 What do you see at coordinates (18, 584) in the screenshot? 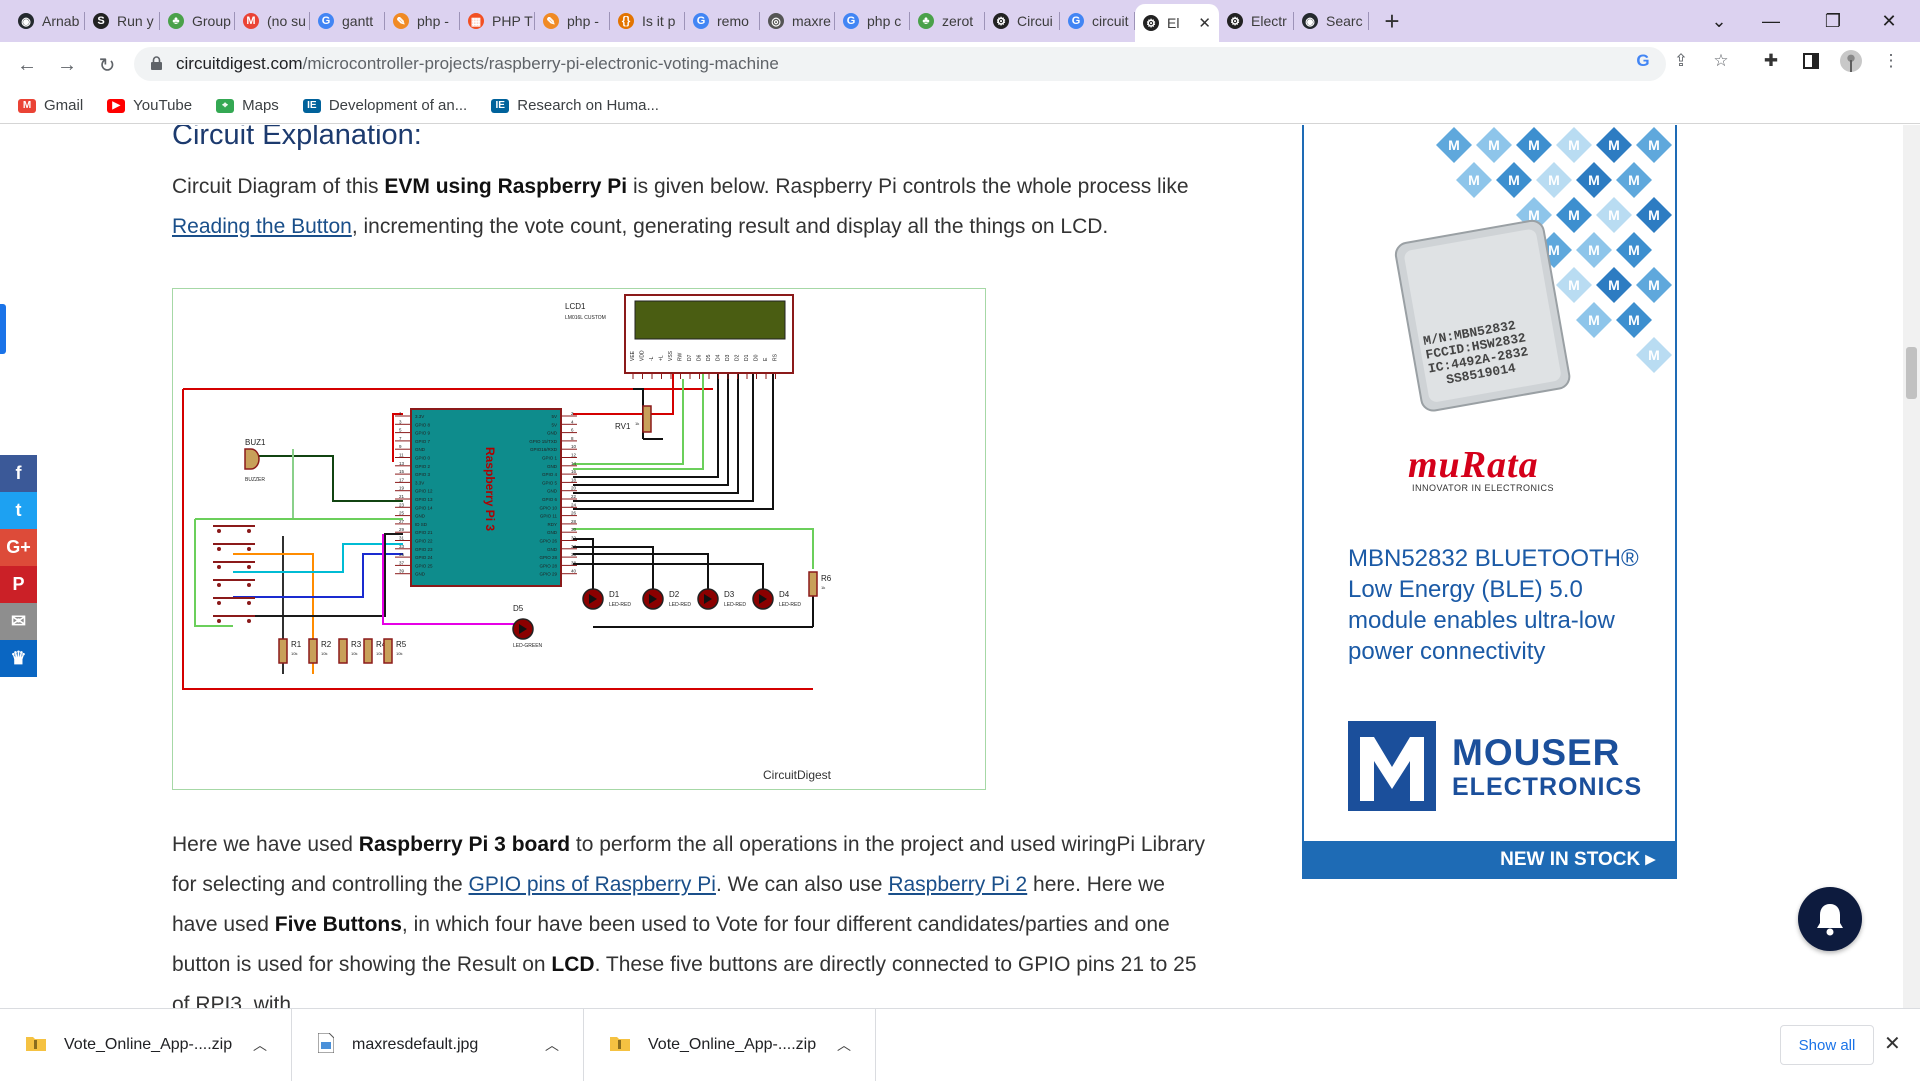
I see `pinterest-icon: P` at bounding box center [18, 584].